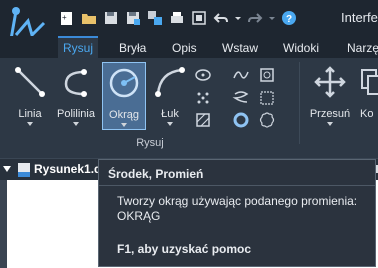 Image resolution: width=378 pixels, height=268 pixels. What do you see at coordinates (132, 48) in the screenshot?
I see `tab-bryla: Bryła` at bounding box center [132, 48].